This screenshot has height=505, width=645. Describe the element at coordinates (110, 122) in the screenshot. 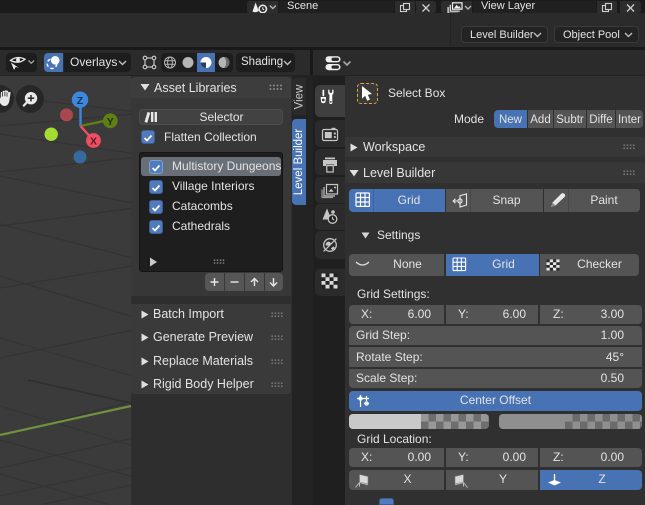

I see `svg-text: Y` at that location.